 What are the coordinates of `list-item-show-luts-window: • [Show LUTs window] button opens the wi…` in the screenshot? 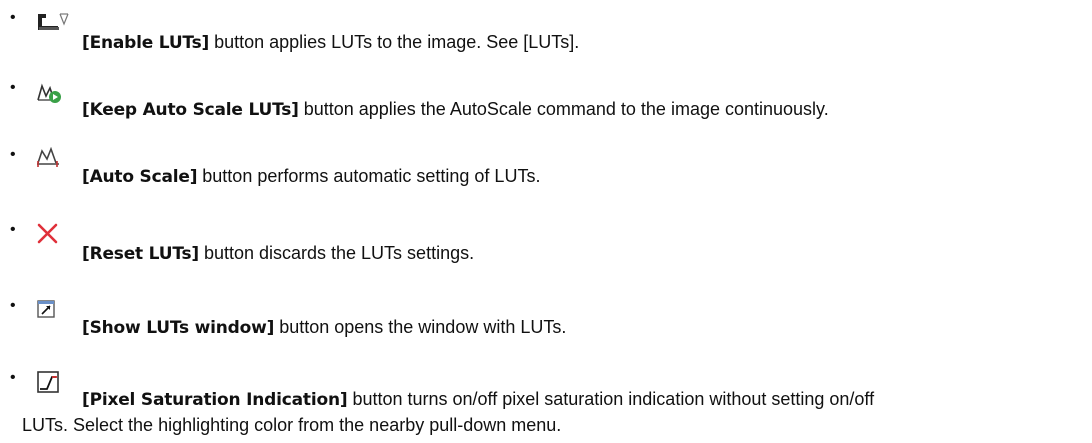 It's located at (540, 318).